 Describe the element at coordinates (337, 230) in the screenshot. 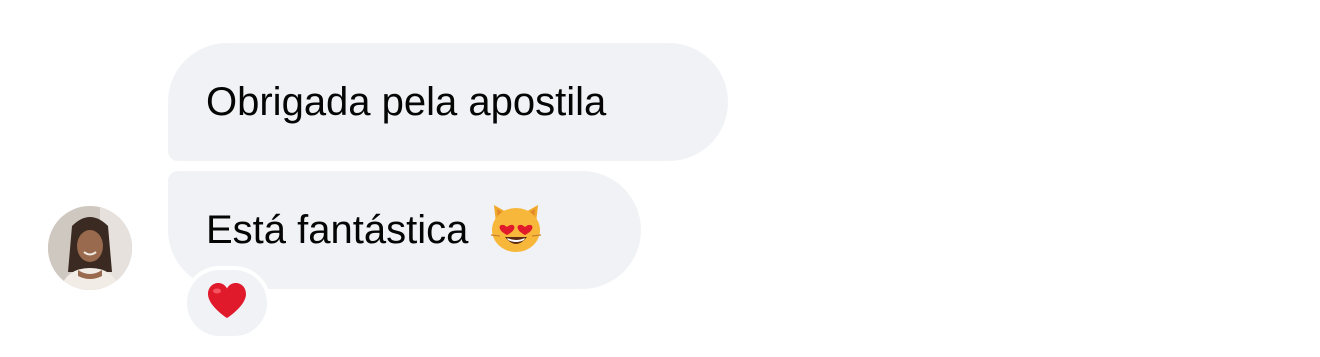

I see `message-text: Está fantástica` at that location.